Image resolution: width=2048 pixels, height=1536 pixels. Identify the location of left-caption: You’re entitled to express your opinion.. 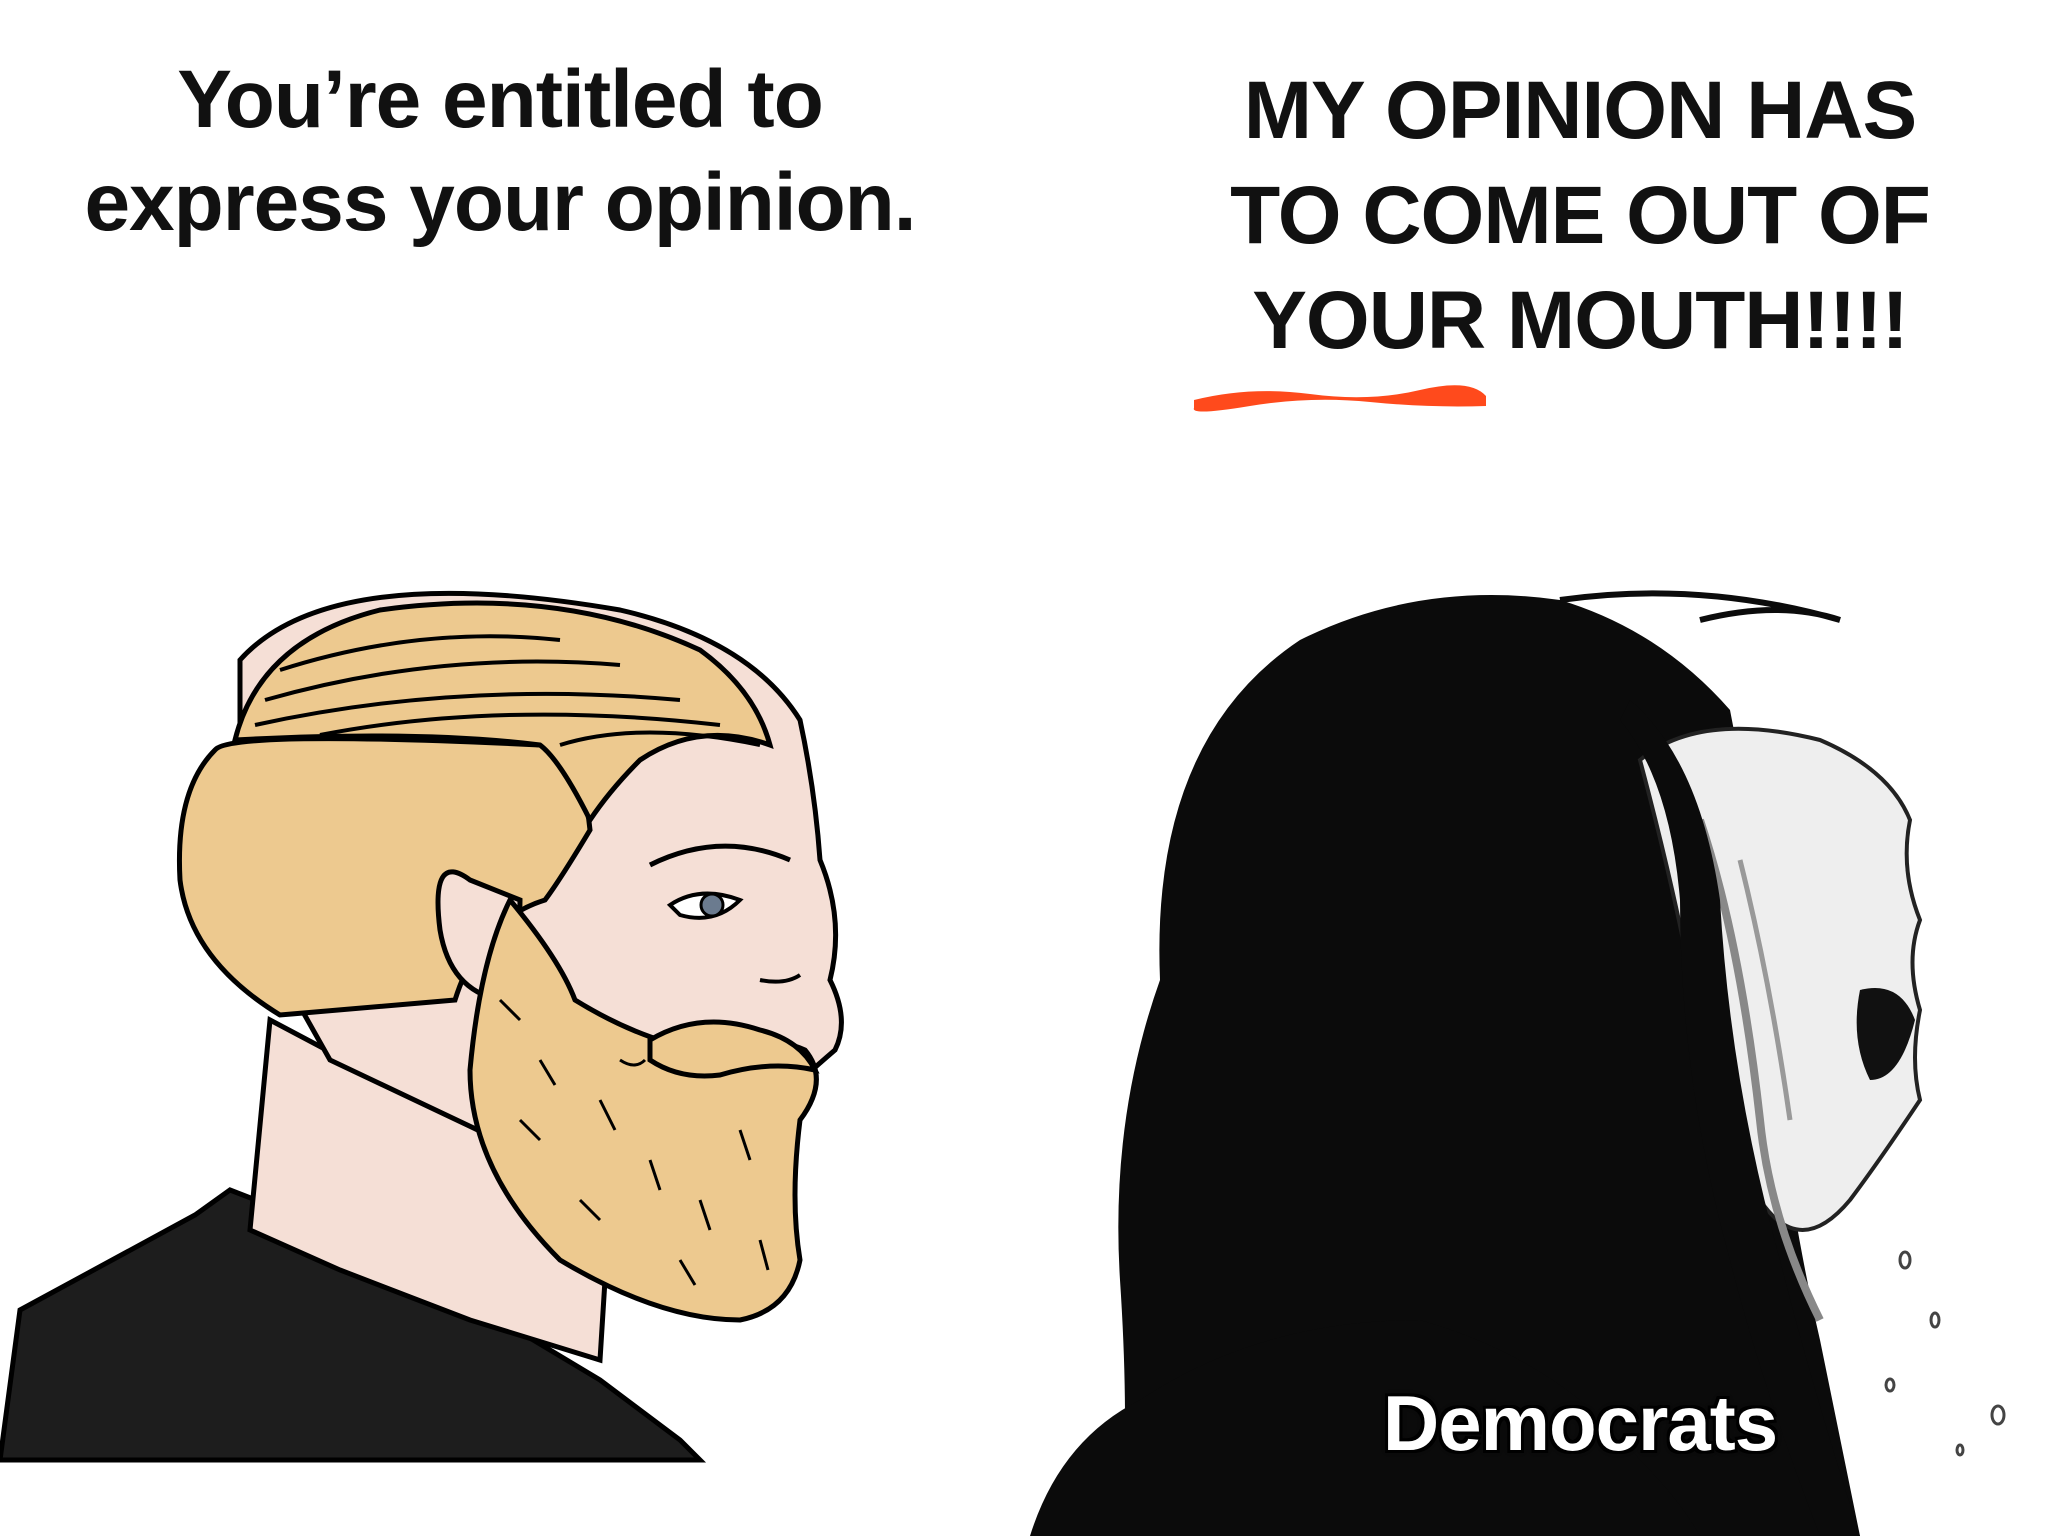
(500, 151).